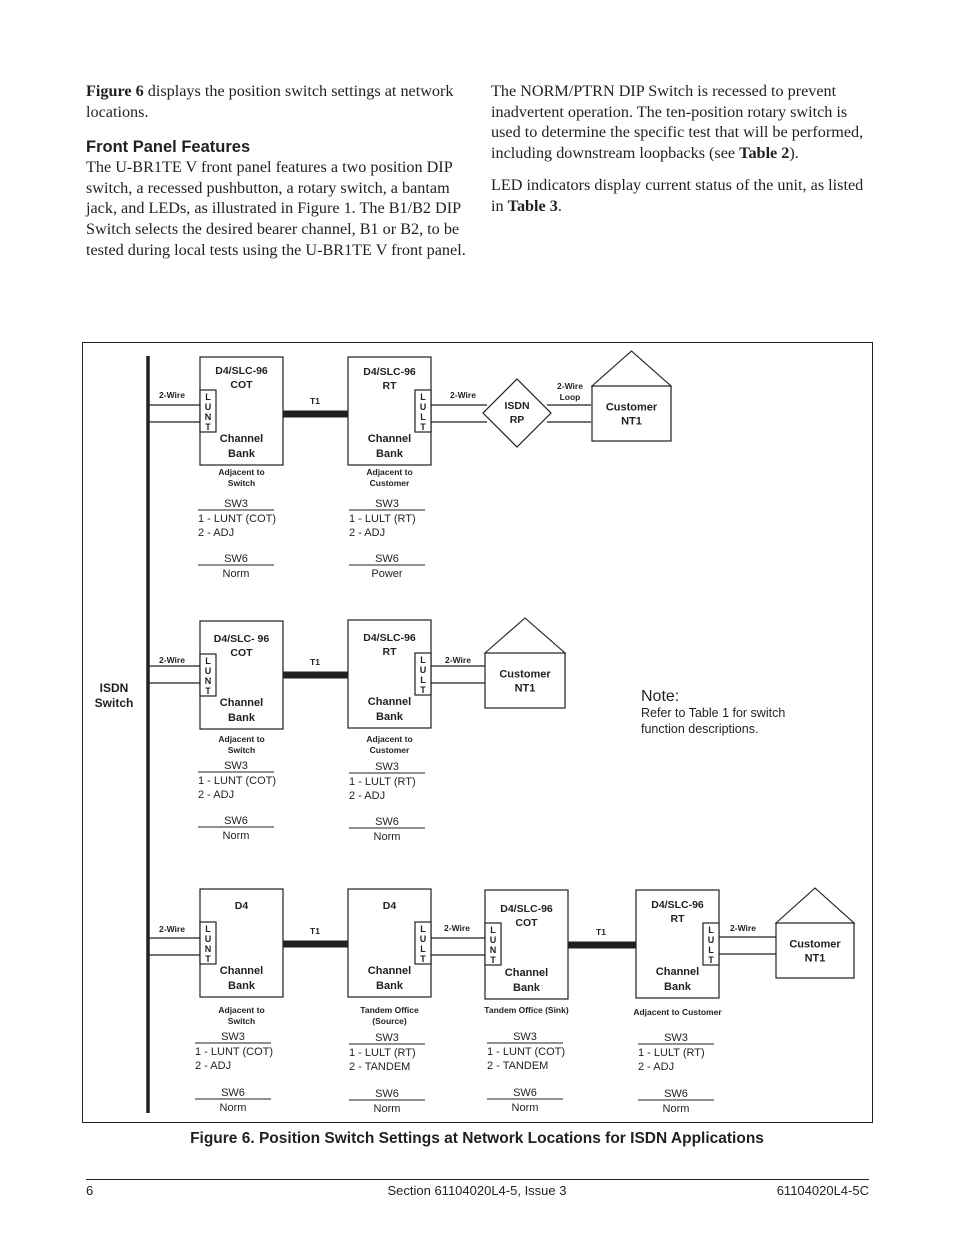 The width and height of the screenshot is (954, 1235). What do you see at coordinates (678, 919) in the screenshot?
I see `channel-bank-title: RT` at bounding box center [678, 919].